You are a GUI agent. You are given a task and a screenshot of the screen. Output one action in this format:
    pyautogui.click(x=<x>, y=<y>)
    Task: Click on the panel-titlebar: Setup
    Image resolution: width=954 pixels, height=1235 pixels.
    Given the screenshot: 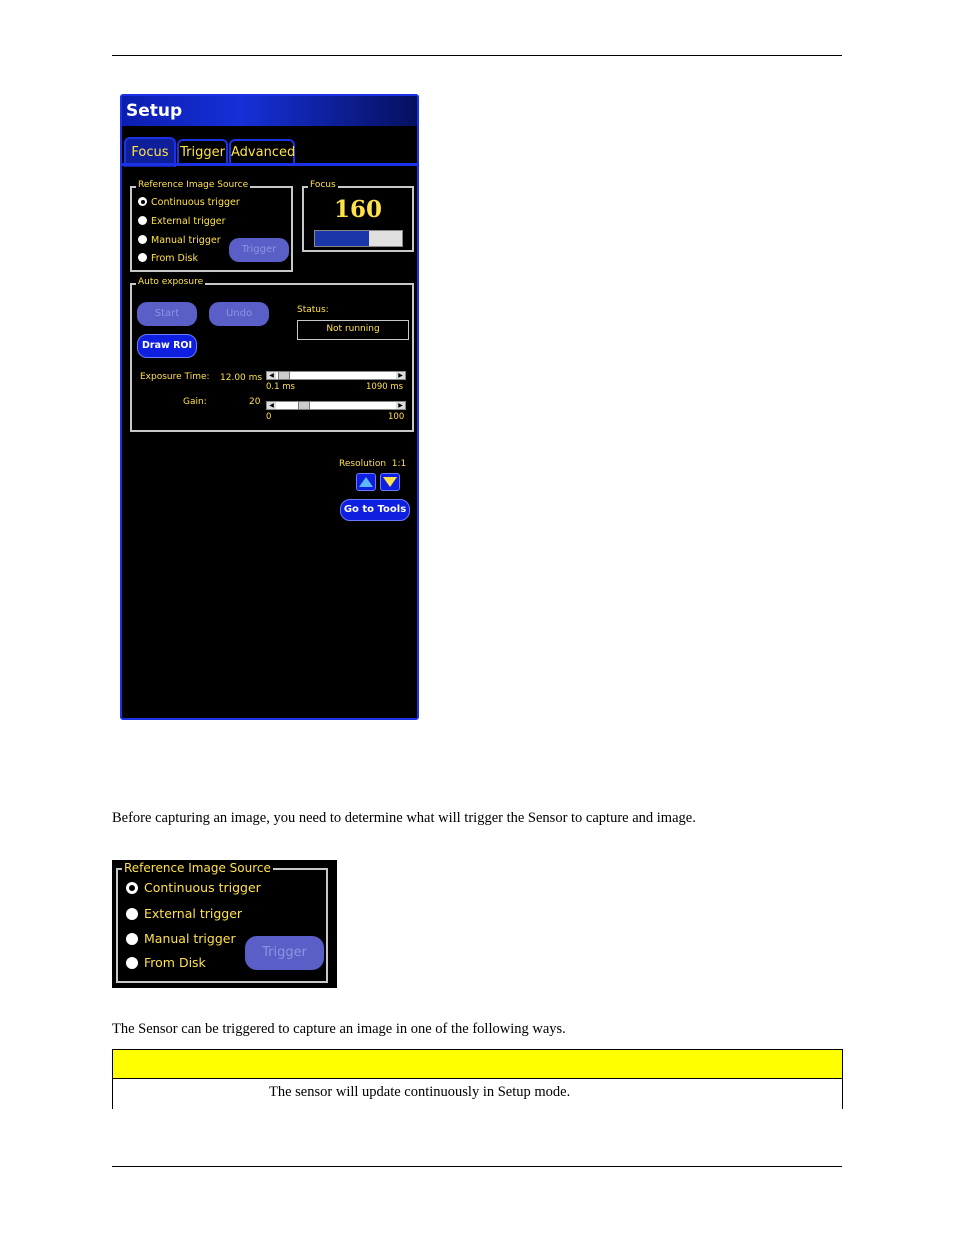 What is the action you would take?
    pyautogui.click(x=269, y=111)
    